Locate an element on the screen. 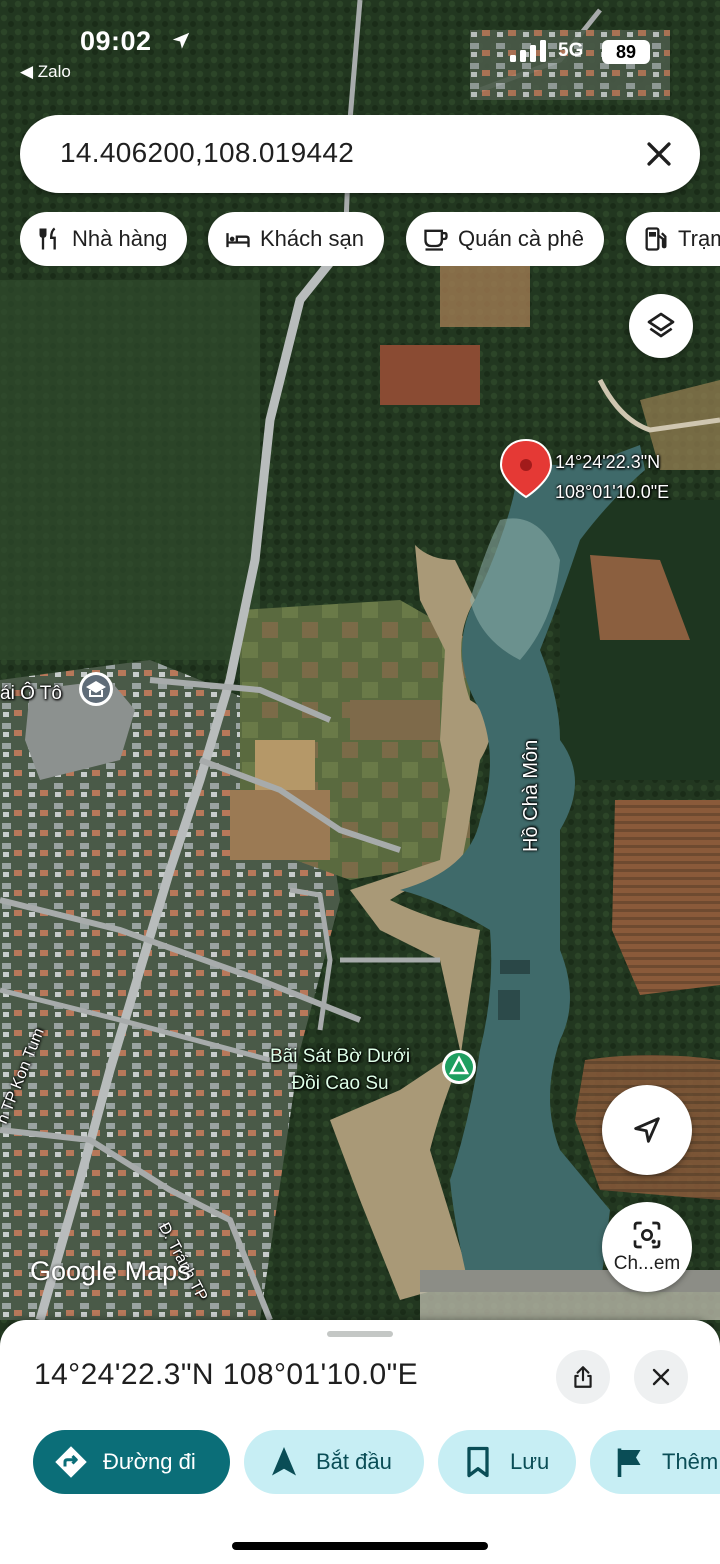 This screenshot has width=720, height=1564. more-button: Thêm is located at coordinates (655, 1462).